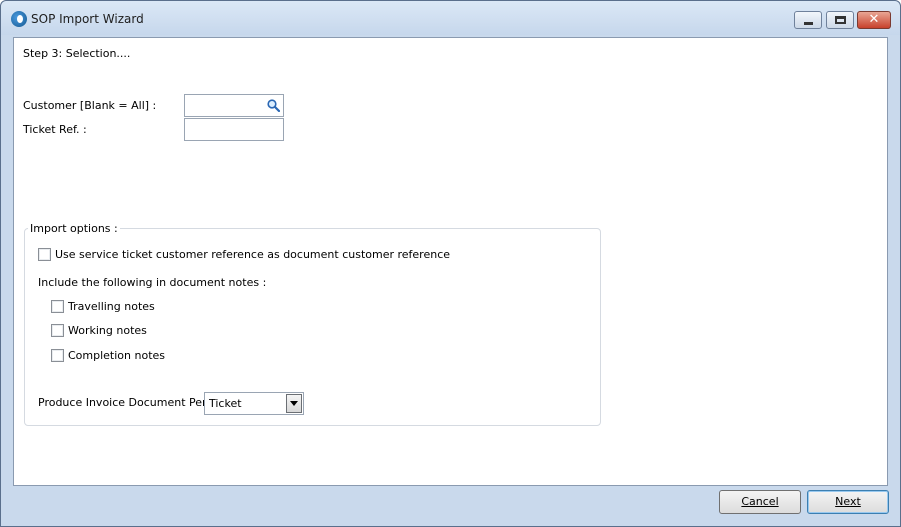  I want to click on window-title: SOP Import Wizard, so click(87, 19).